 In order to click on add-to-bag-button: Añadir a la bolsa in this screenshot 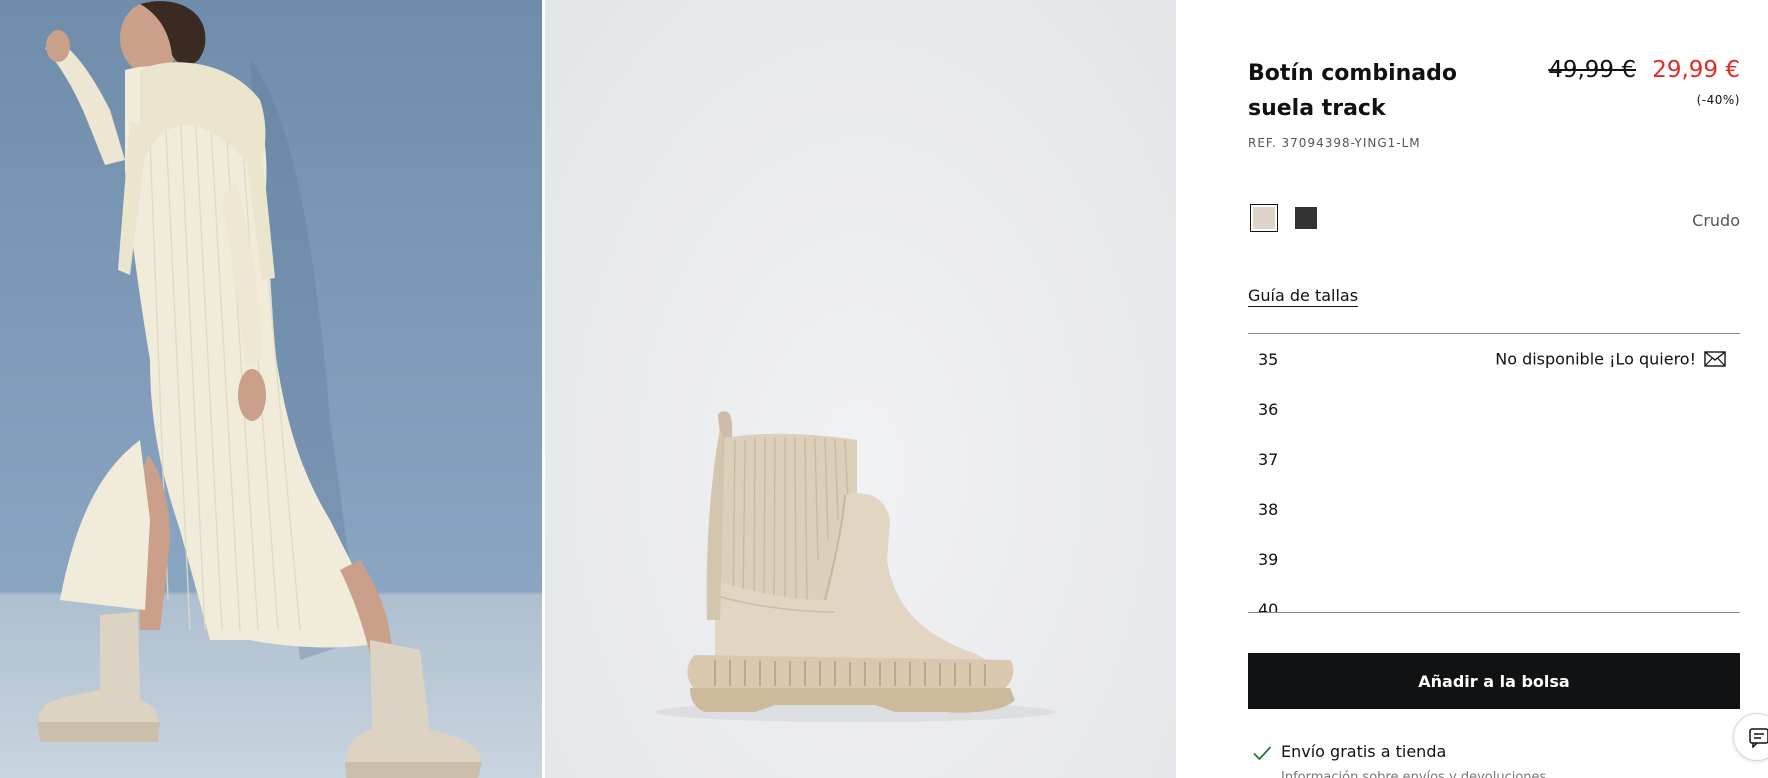, I will do `click(1494, 681)`.